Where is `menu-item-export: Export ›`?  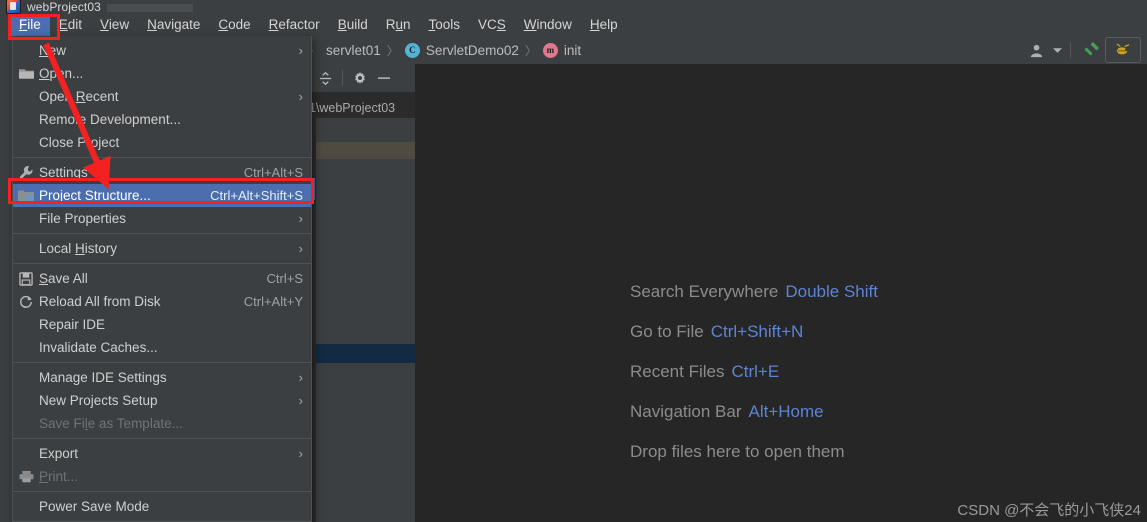
menu-item-export: Export › is located at coordinates (162, 453).